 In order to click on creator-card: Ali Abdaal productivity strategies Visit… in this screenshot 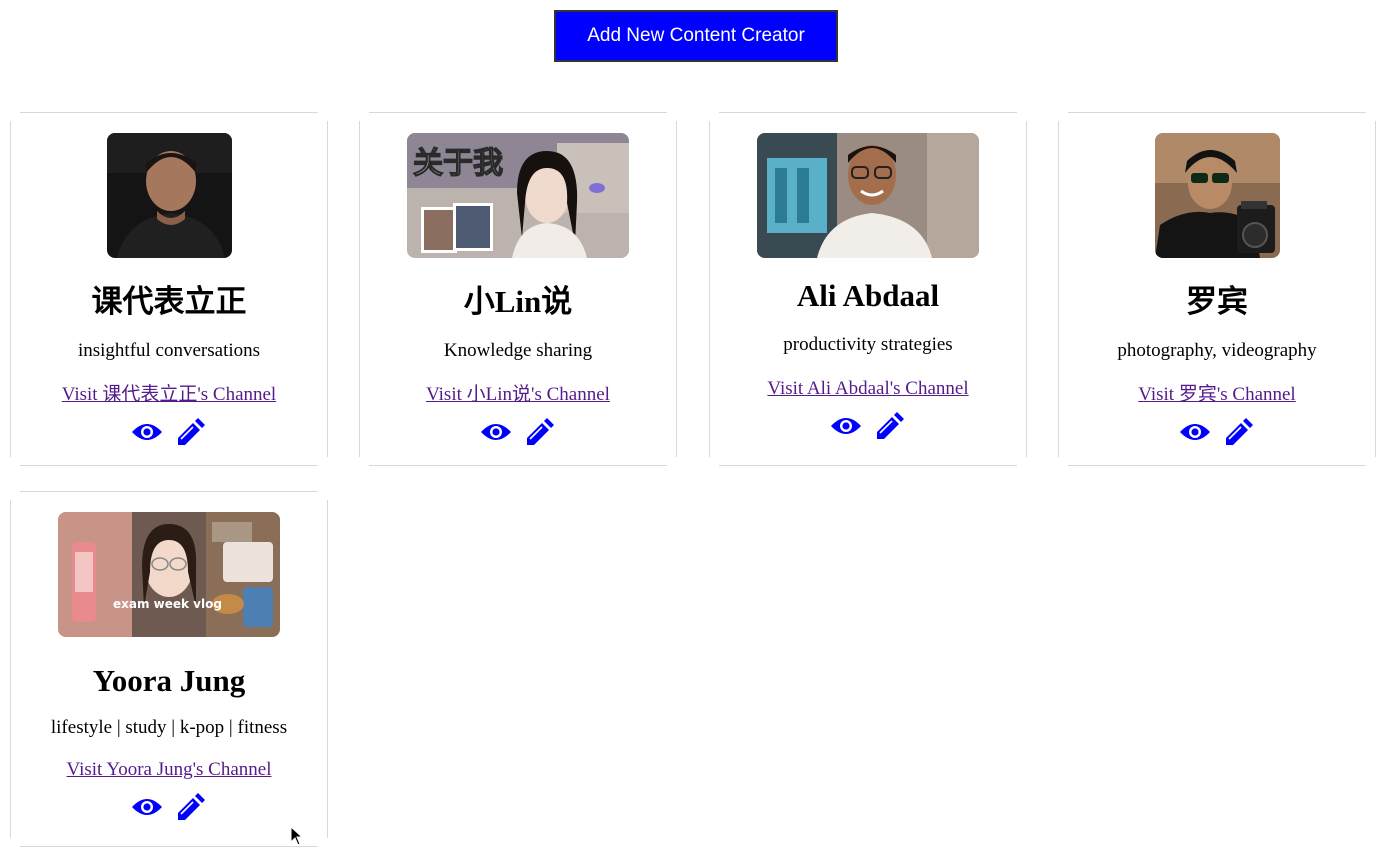, I will do `click(868, 289)`.